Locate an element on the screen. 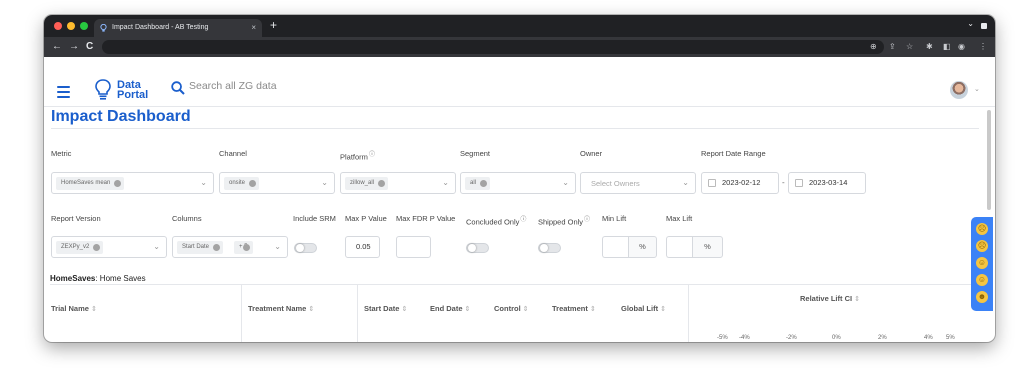  platform-select: zillow_all ⌄ is located at coordinates (398, 183).